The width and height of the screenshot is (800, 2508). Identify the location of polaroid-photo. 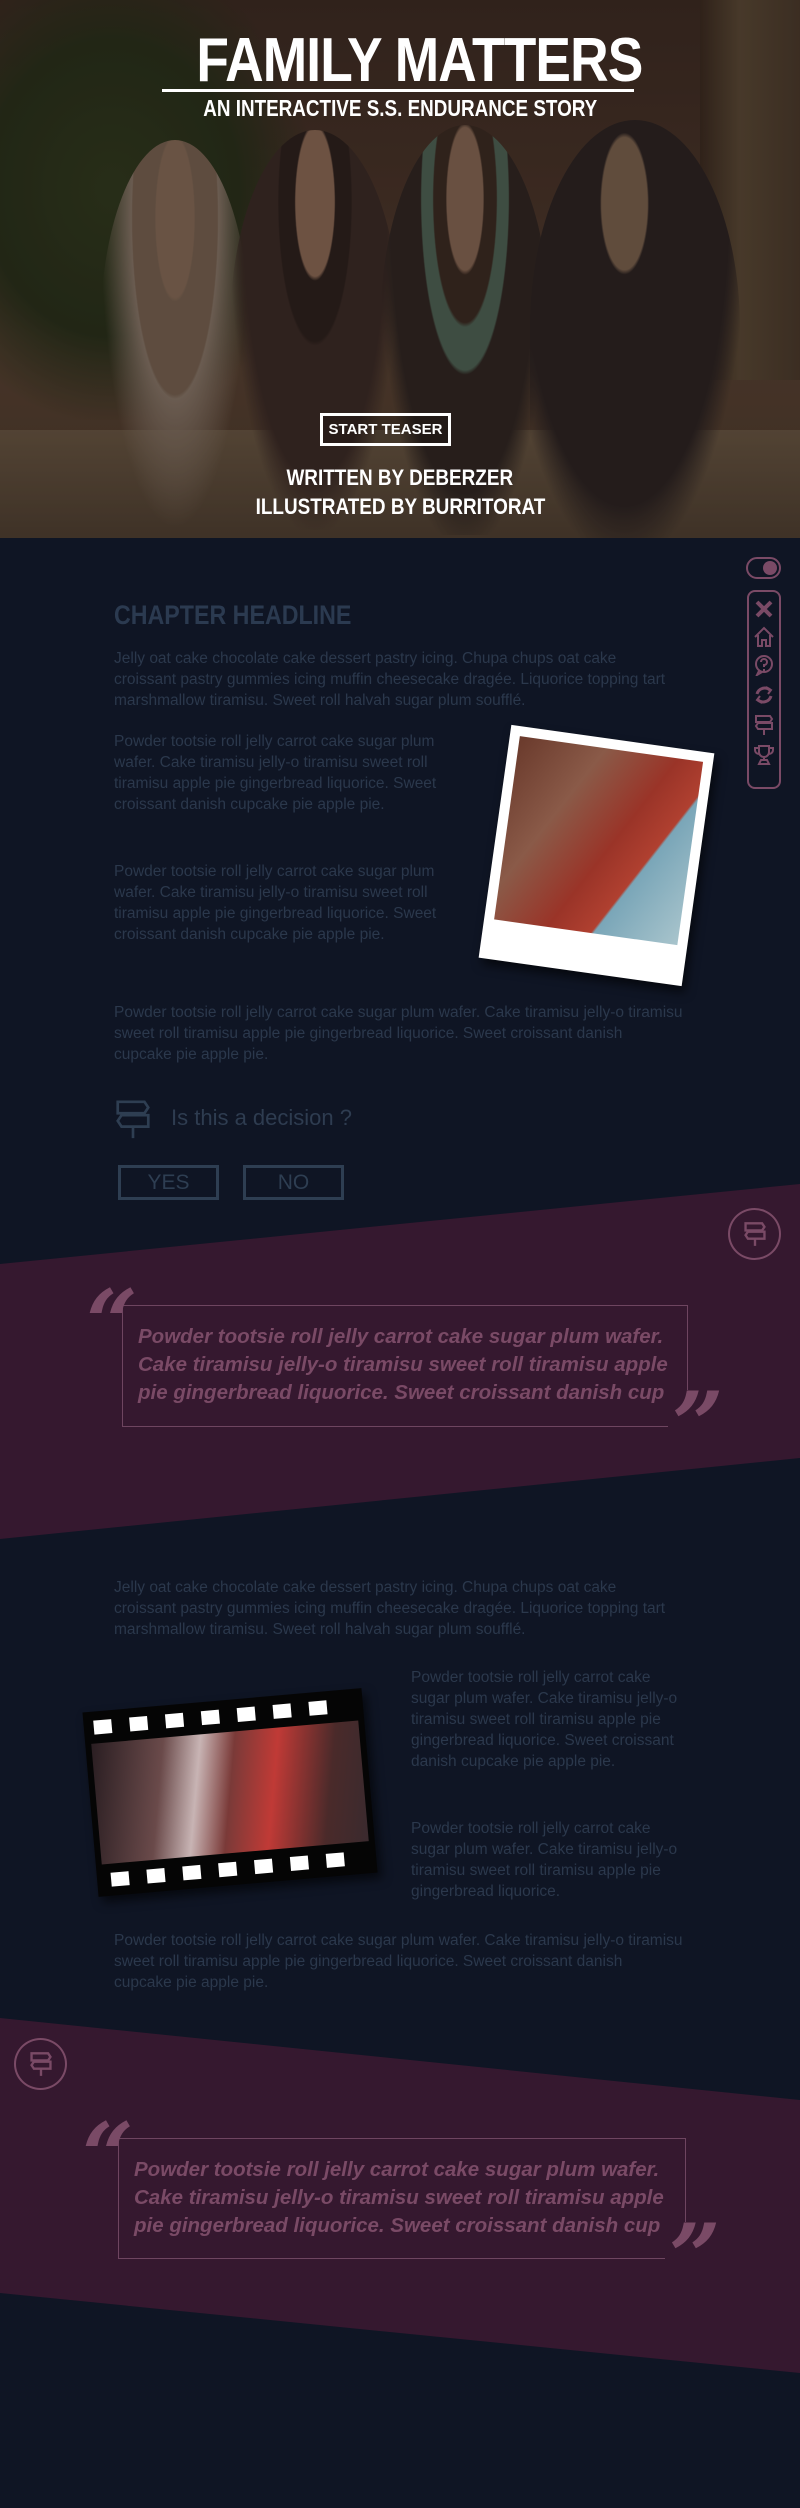
(596, 855).